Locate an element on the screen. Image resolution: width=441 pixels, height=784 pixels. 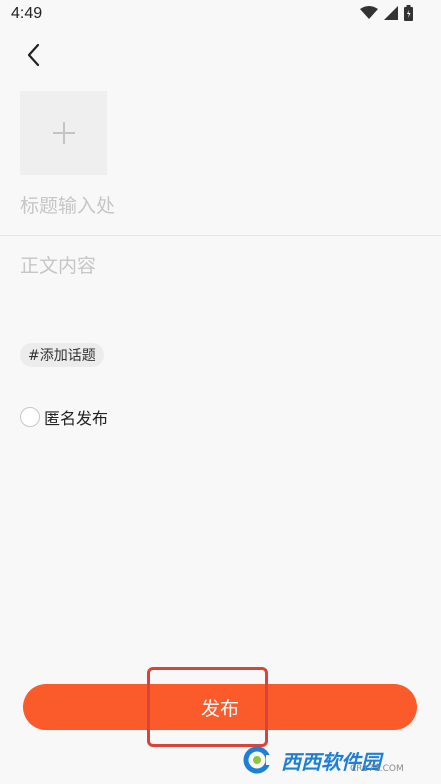
add-topic-button: #添加话题 is located at coordinates (62, 355).